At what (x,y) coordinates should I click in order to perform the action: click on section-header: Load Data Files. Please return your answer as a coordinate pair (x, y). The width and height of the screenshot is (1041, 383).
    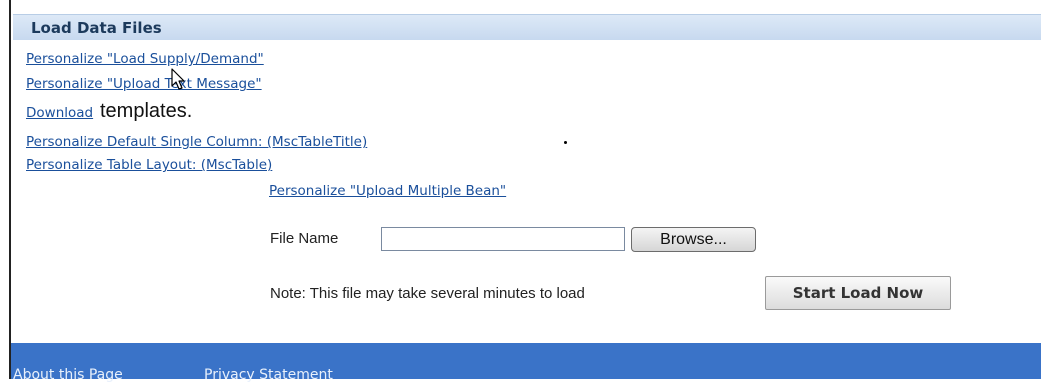
    Looking at the image, I should click on (527, 27).